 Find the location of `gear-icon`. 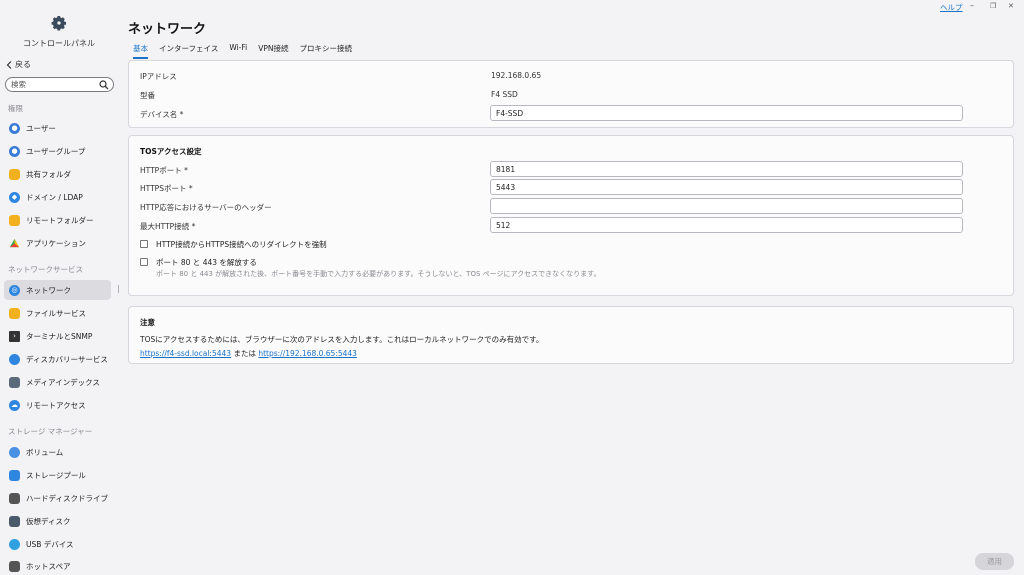

gear-icon is located at coordinates (59, 23).